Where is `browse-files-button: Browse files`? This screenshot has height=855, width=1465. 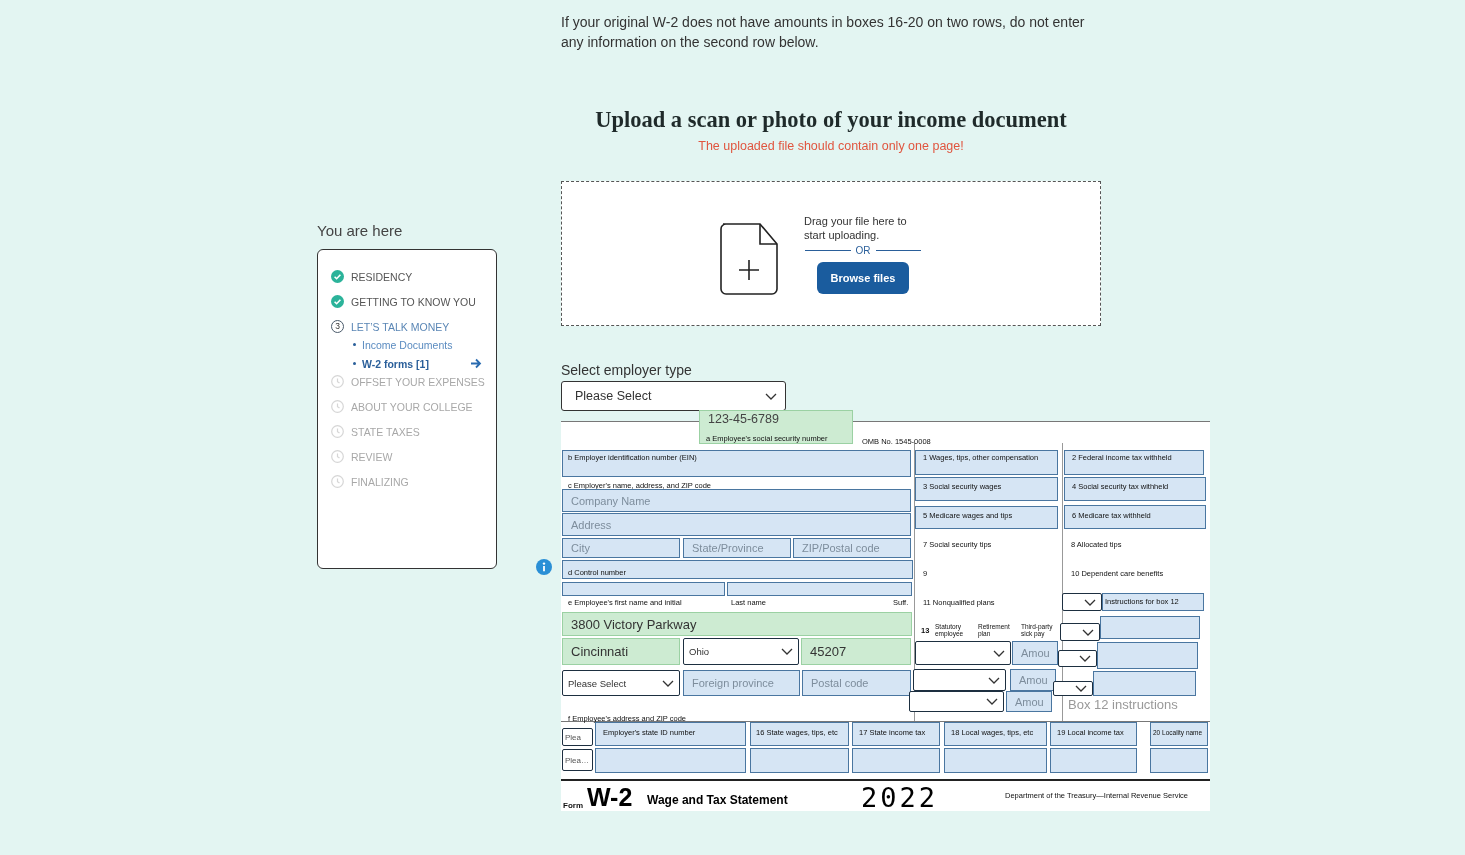 browse-files-button: Browse files is located at coordinates (863, 277).